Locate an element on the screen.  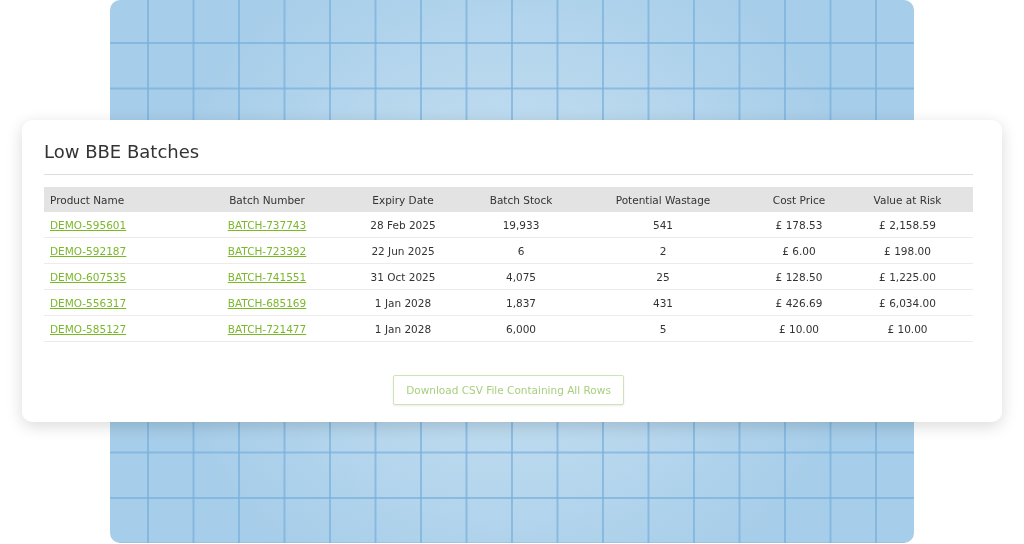
table-cell: 1,837 is located at coordinates (521, 302).